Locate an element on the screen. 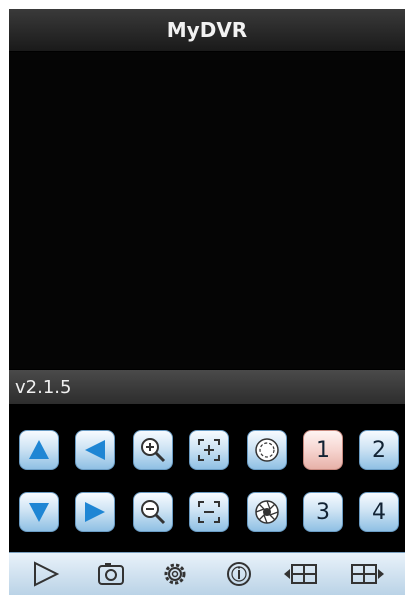 The width and height of the screenshot is (415, 601). channel-1-label: 1 is located at coordinates (323, 450).